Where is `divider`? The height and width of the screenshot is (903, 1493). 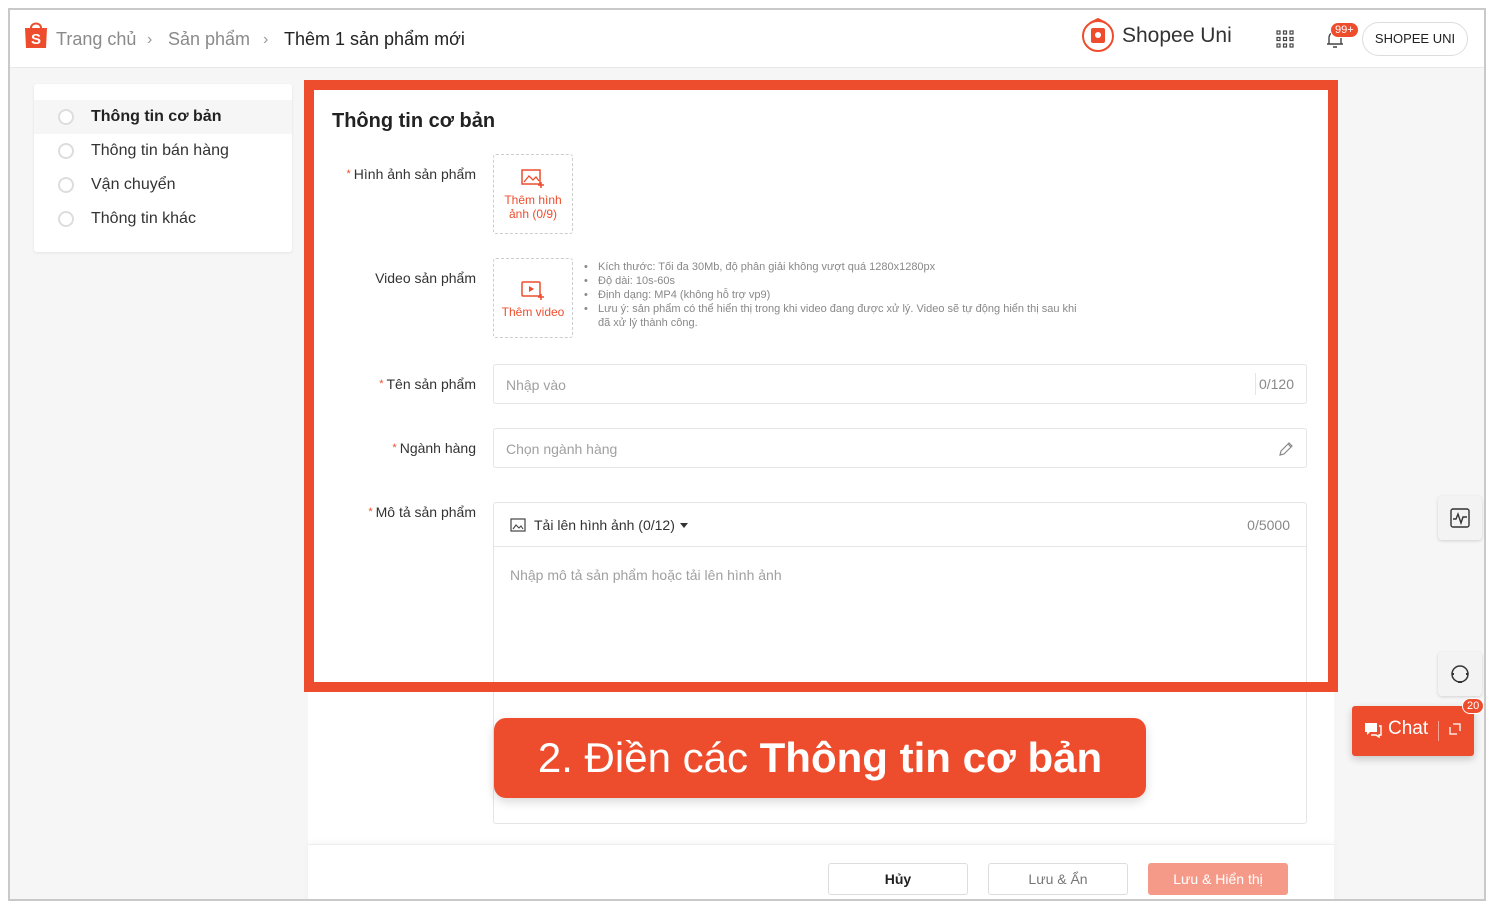 divider is located at coordinates (1438, 731).